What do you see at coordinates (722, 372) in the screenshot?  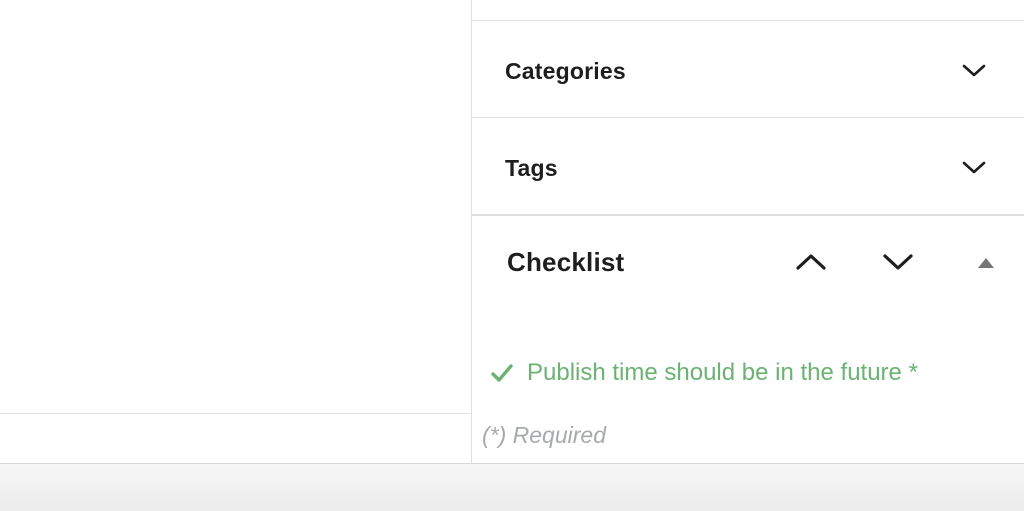 I see `checklist-item-label: Publish time should be in the future *` at bounding box center [722, 372].